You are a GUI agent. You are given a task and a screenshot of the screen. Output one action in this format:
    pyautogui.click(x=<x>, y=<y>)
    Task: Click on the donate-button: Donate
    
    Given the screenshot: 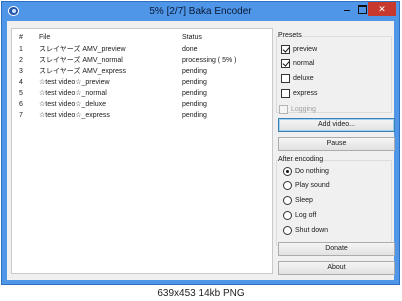 What is the action you would take?
    pyautogui.click(x=336, y=249)
    